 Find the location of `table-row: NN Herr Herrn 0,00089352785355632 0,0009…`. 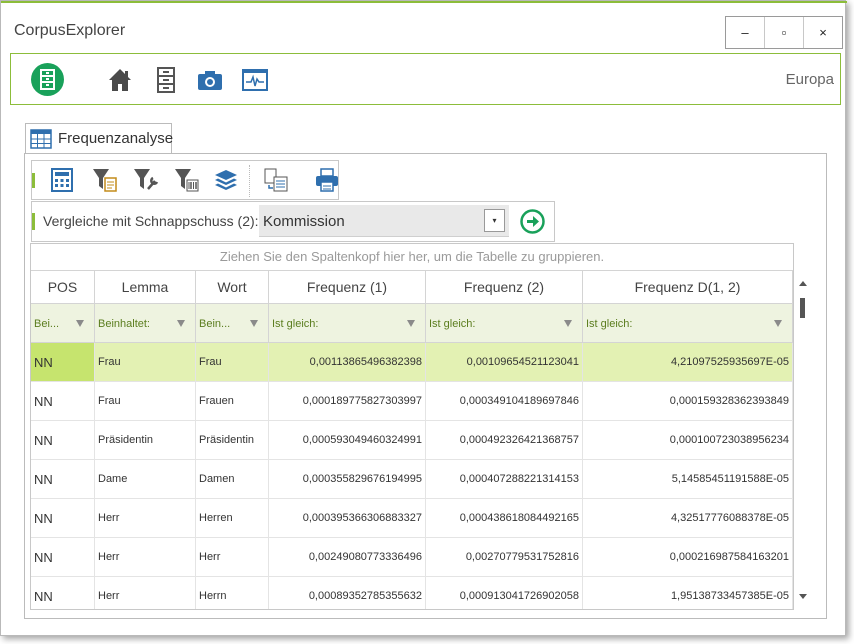

table-row: NN Herr Herrn 0,00089352785355632 0,0009… is located at coordinates (412, 593).